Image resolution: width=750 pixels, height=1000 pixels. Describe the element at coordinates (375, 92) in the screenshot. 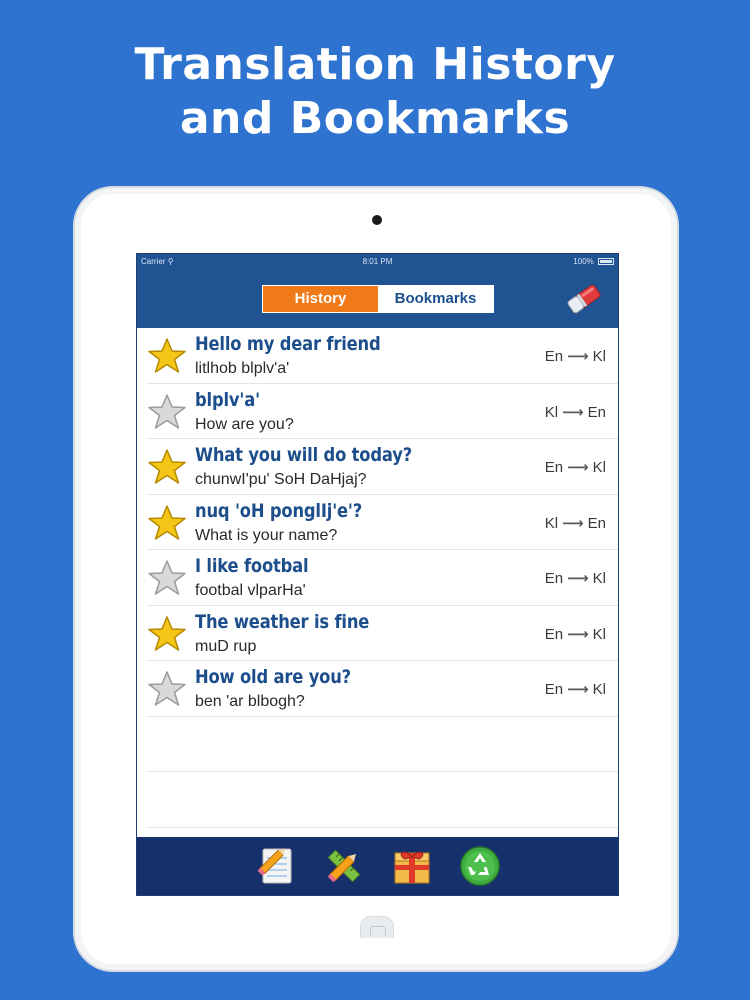

I see `promo-headline: Translation History and Bookmarks` at that location.